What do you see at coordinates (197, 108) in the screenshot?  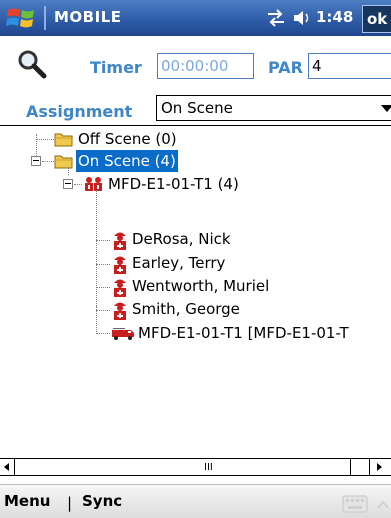 I see `assignment-value: On Scene` at bounding box center [197, 108].